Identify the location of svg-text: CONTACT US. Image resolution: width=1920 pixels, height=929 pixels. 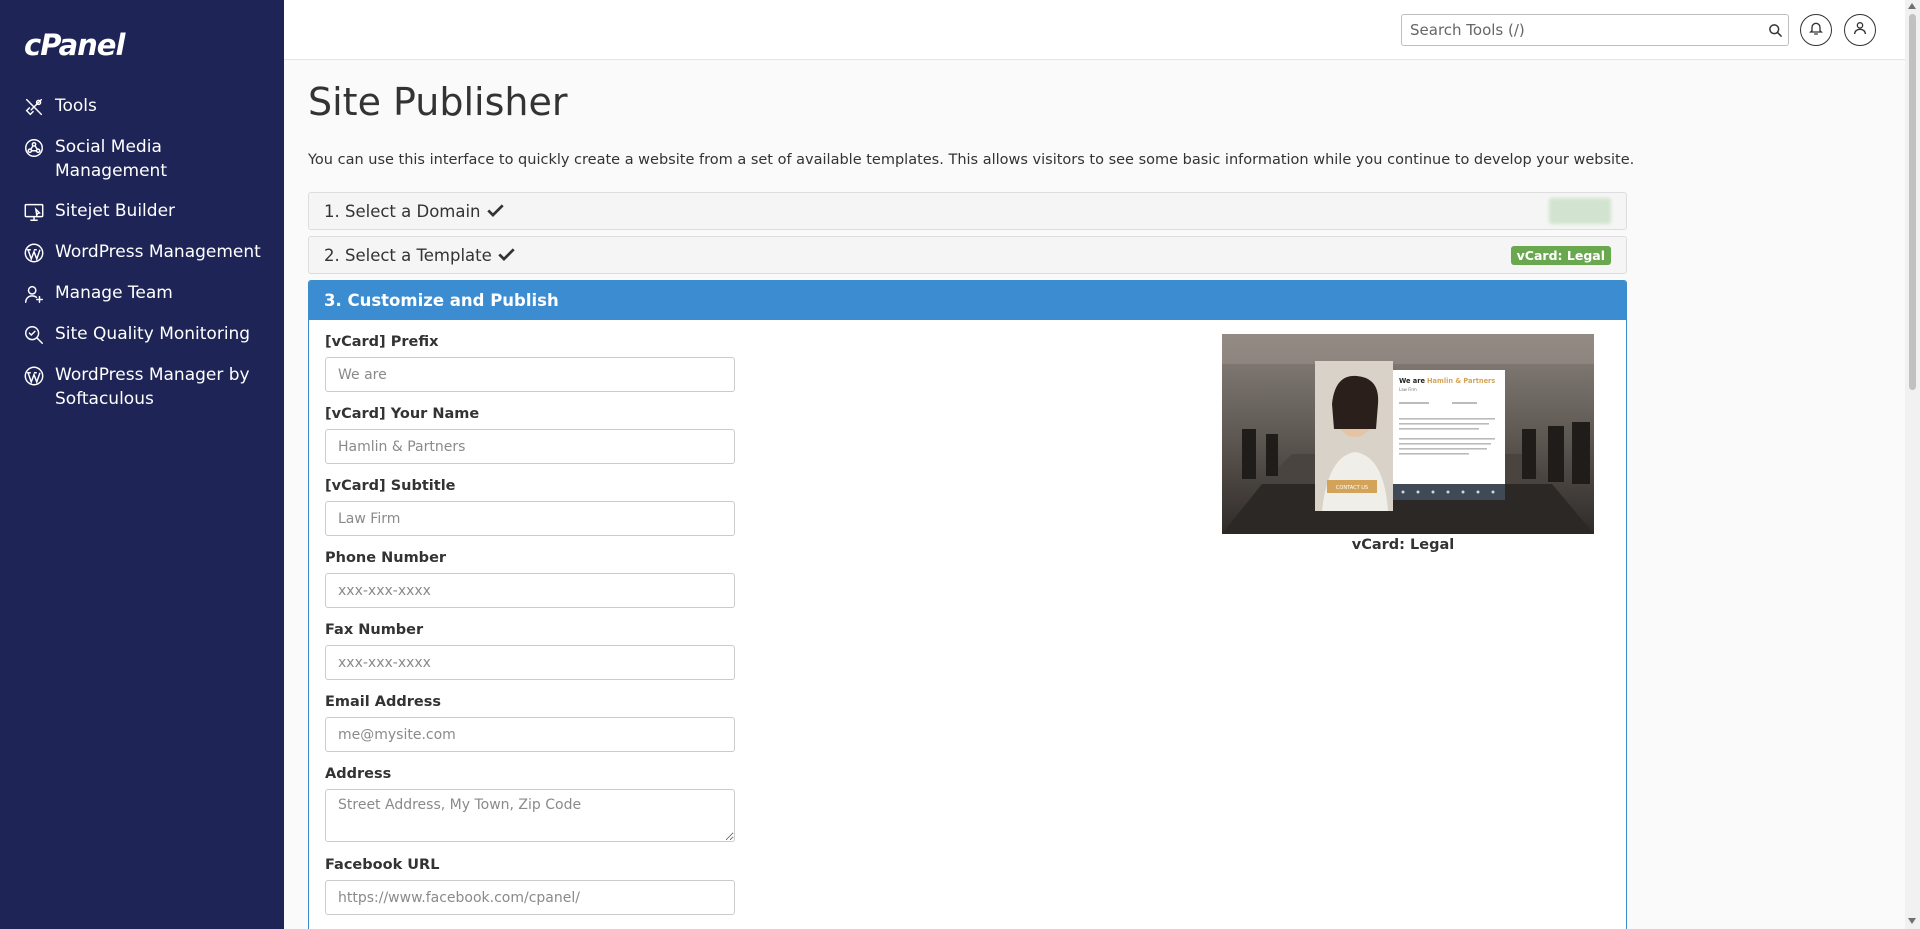
(1352, 488).